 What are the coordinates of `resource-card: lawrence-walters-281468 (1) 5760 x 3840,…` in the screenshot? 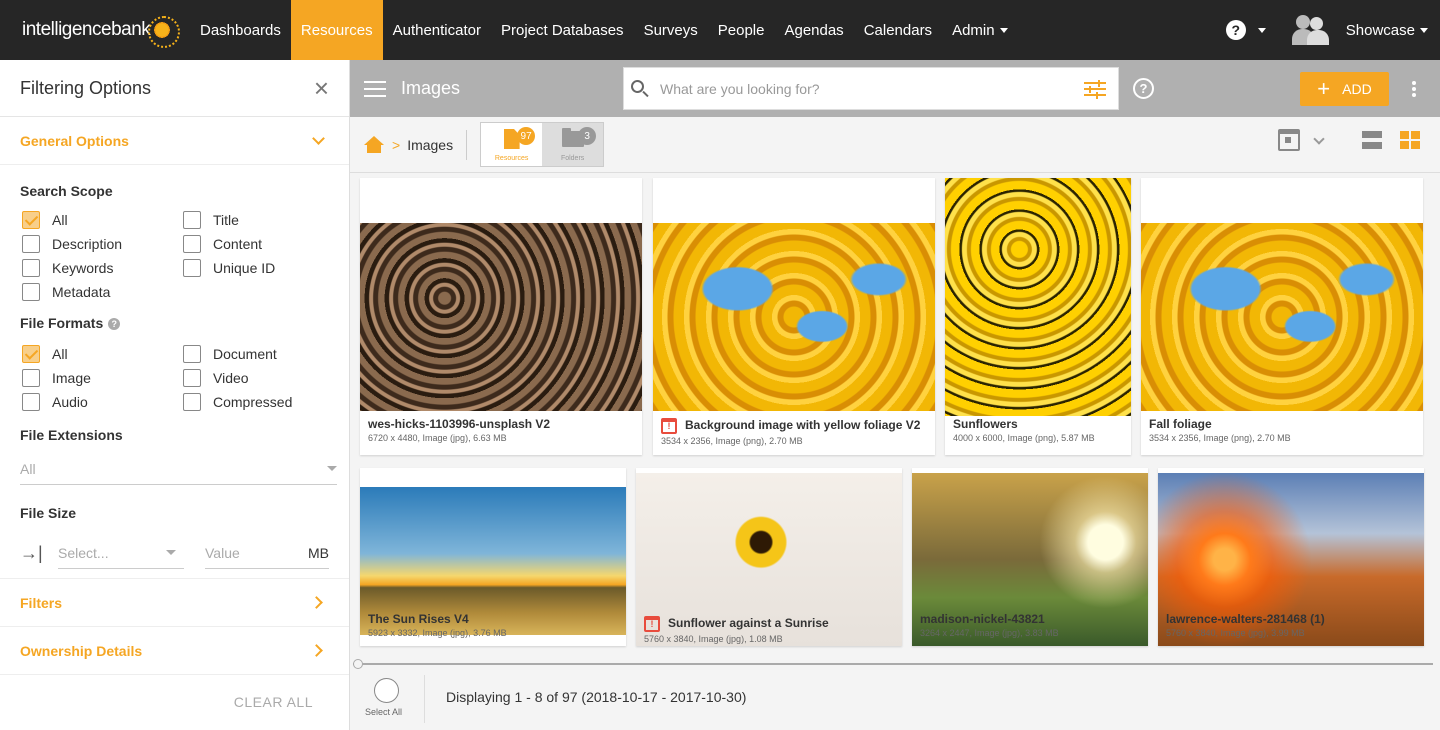 It's located at (1291, 557).